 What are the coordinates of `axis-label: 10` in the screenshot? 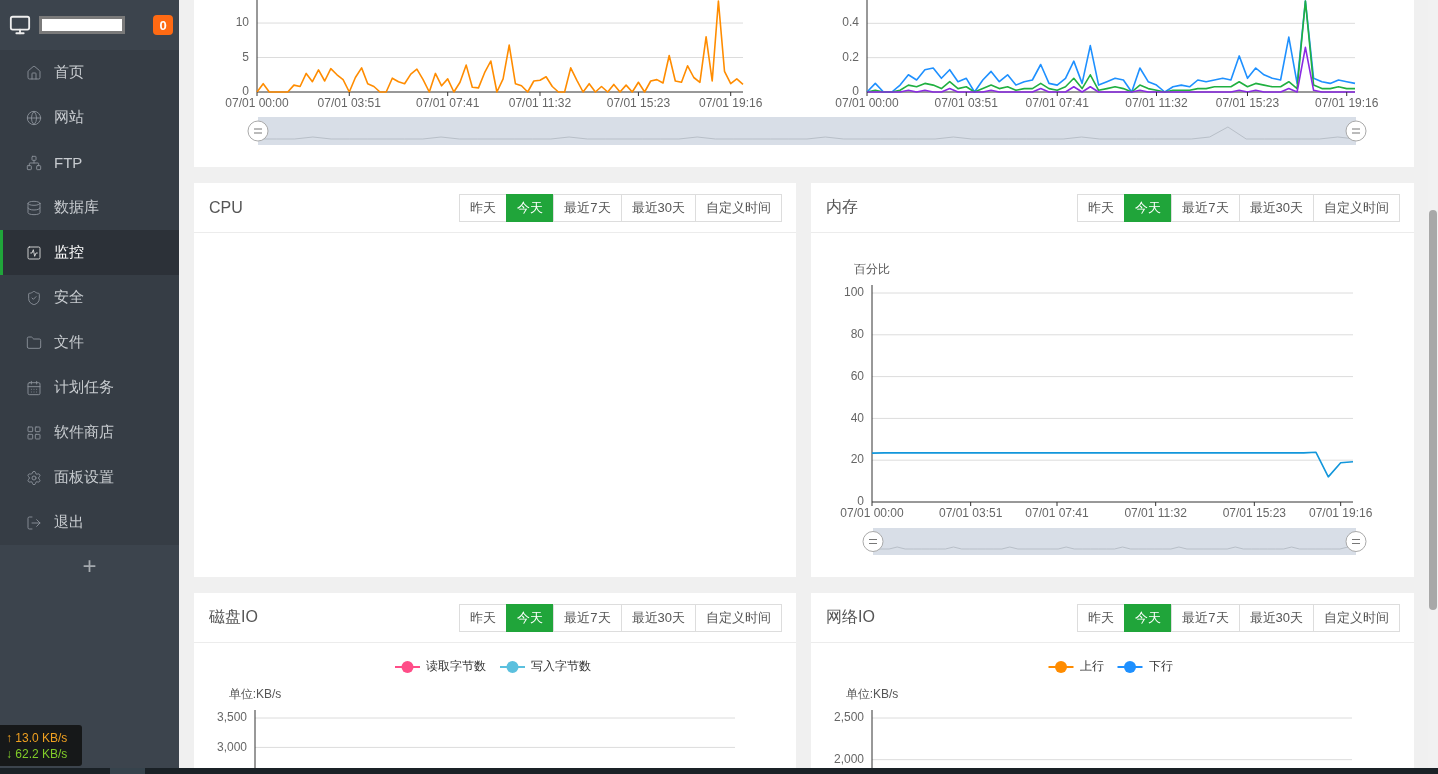 It's located at (242, 22).